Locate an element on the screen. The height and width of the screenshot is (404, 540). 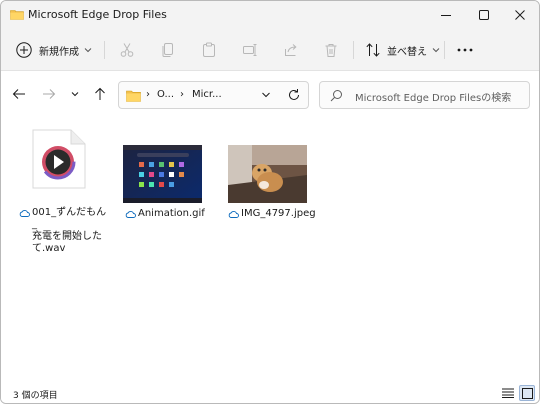
share-icon is located at coordinates (291, 50).